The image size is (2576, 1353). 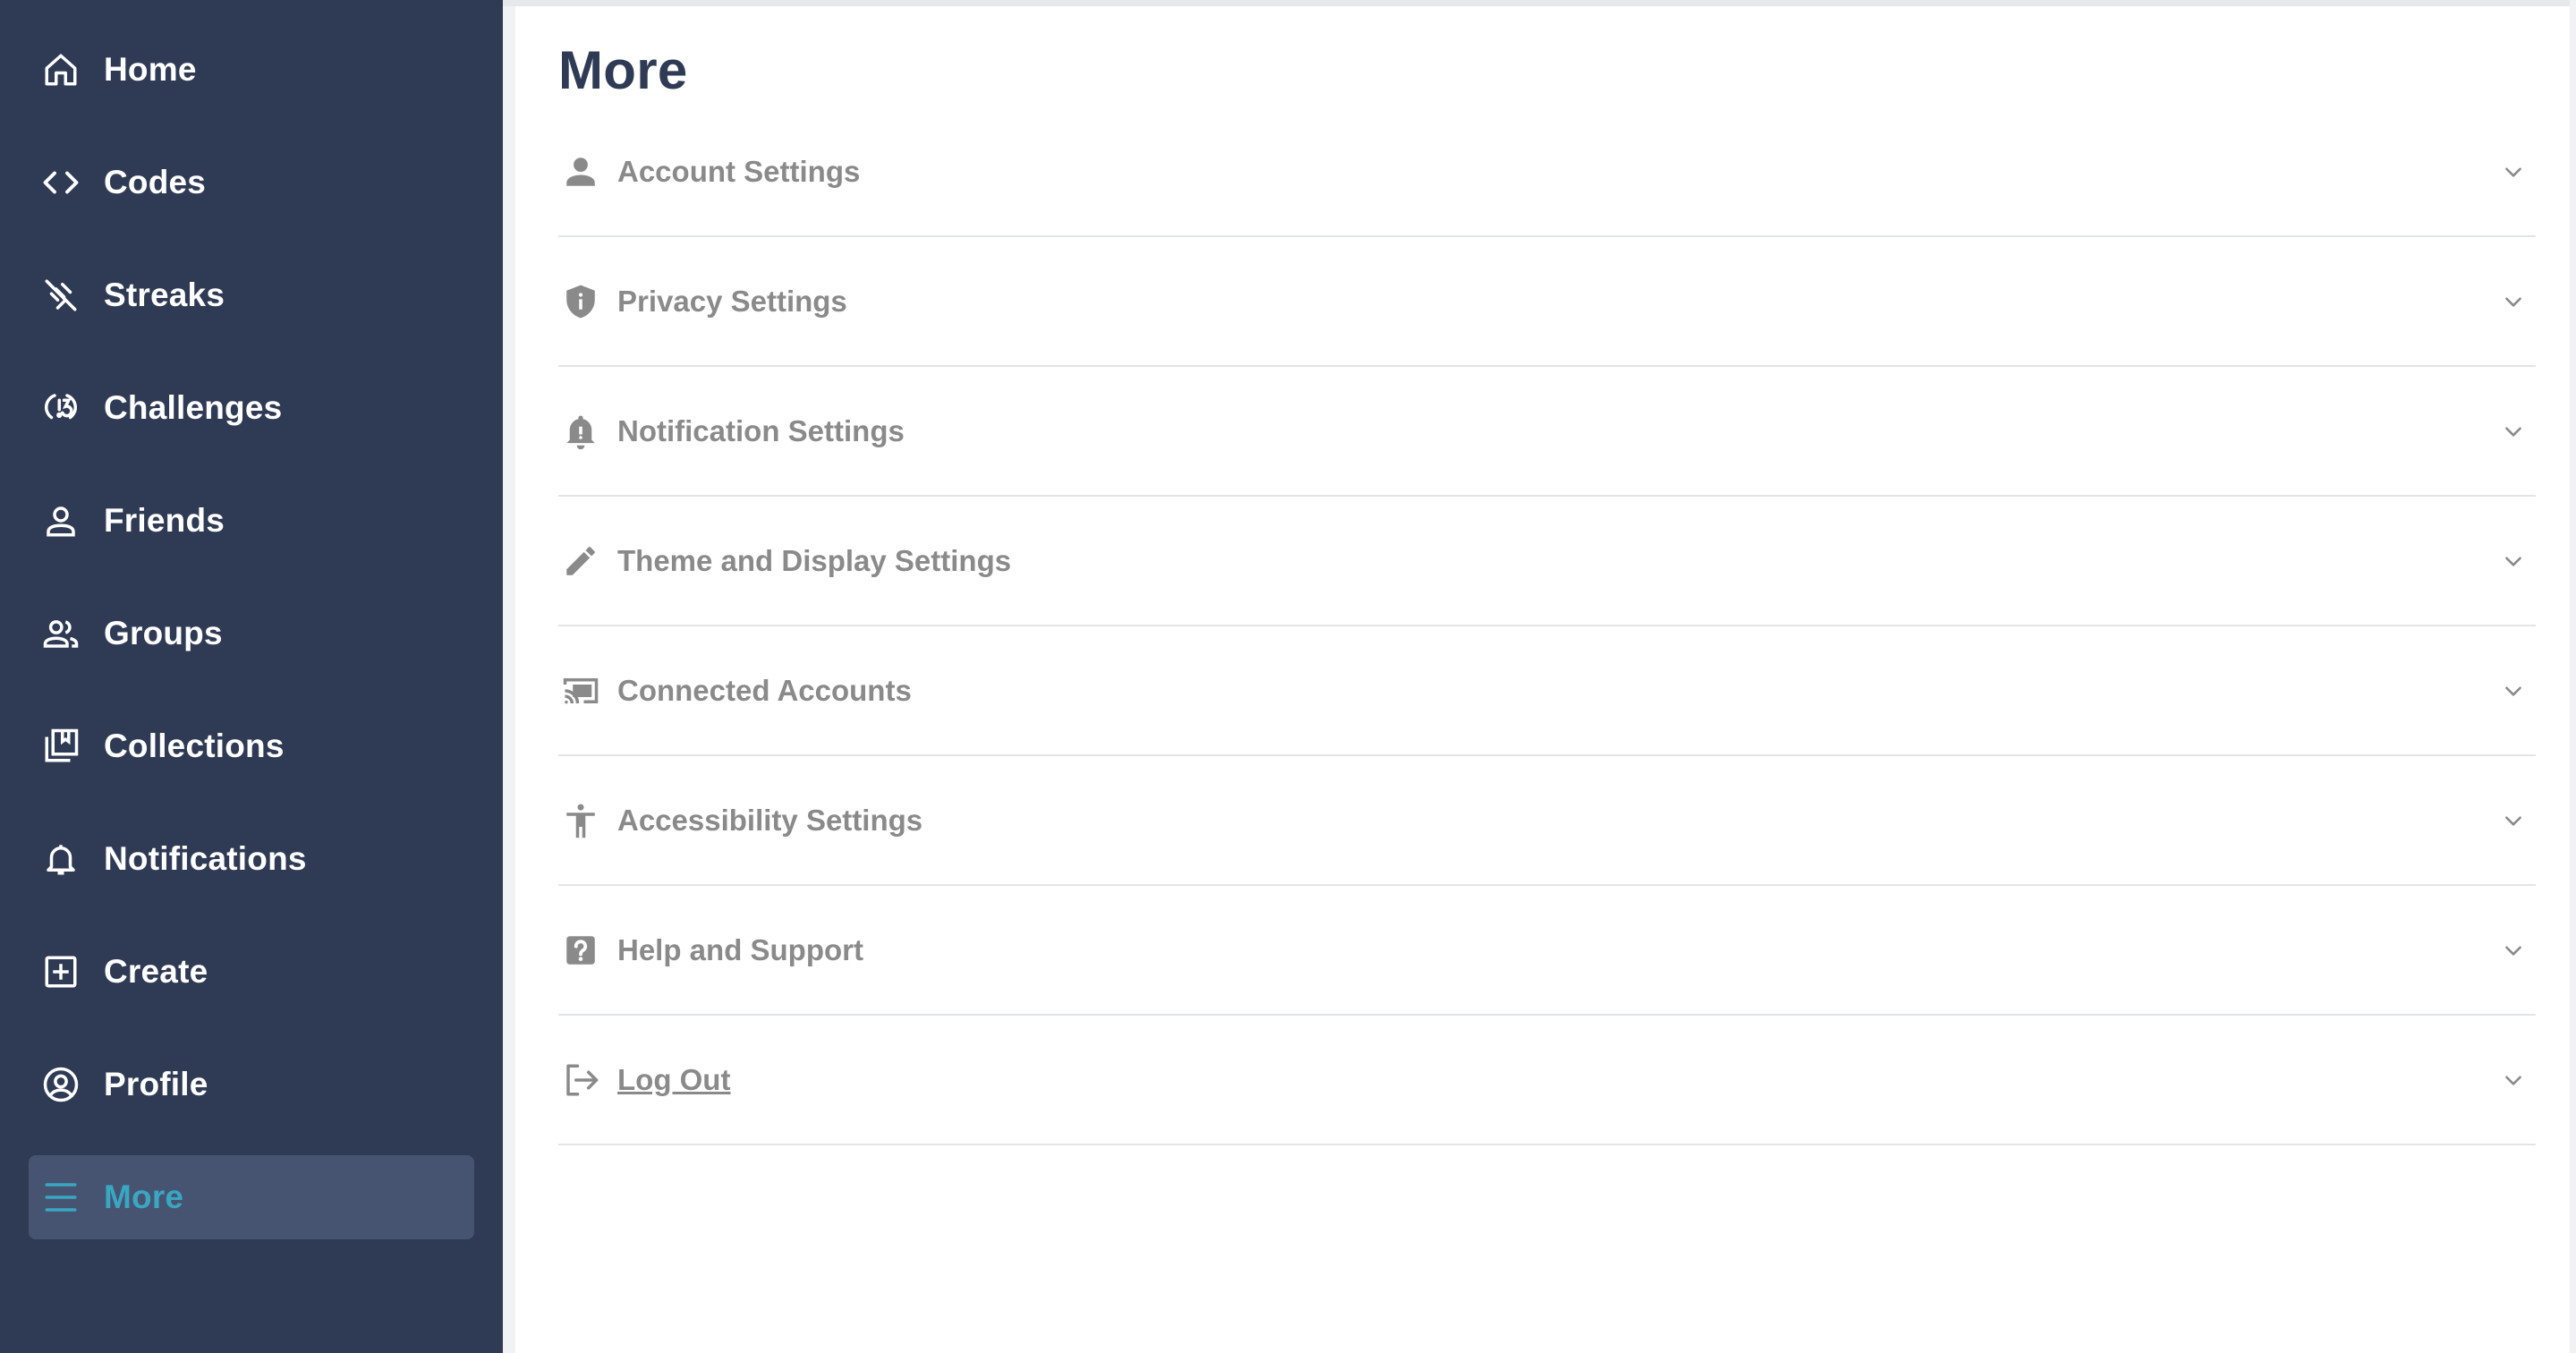 I want to click on sidebar-item-label: Notifications, so click(x=205, y=858).